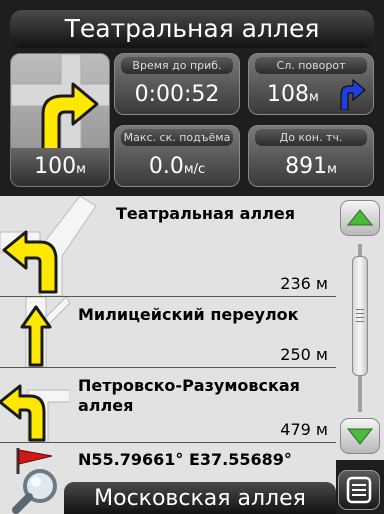  Describe the element at coordinates (166, 166) in the screenshot. I see `max-climb-speed-value: 0.0` at that location.